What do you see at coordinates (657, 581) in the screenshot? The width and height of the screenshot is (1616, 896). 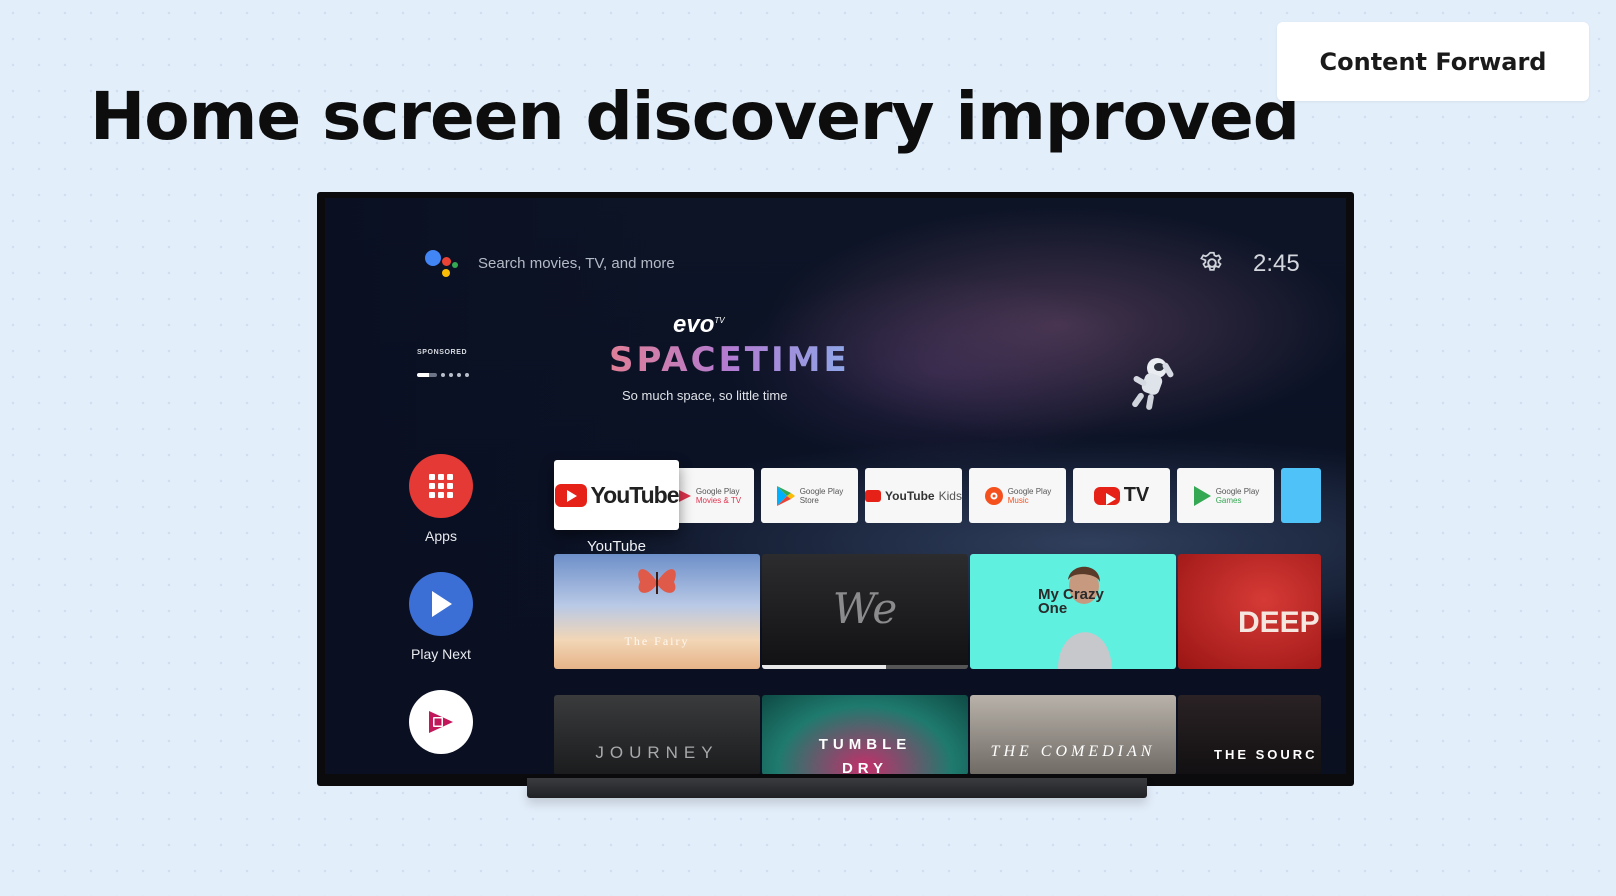 I see `butterfly-art` at bounding box center [657, 581].